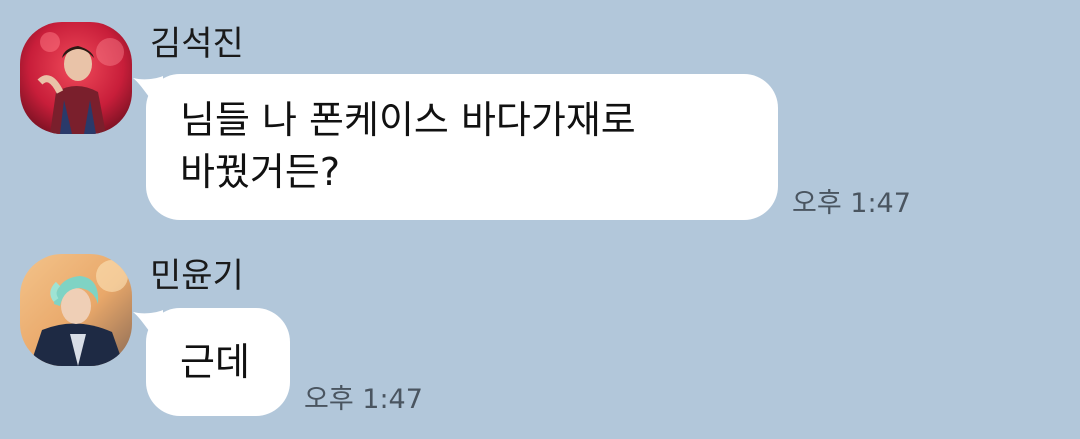 This screenshot has width=1080, height=439. Describe the element at coordinates (215, 362) in the screenshot. I see `message-text: 근데` at that location.